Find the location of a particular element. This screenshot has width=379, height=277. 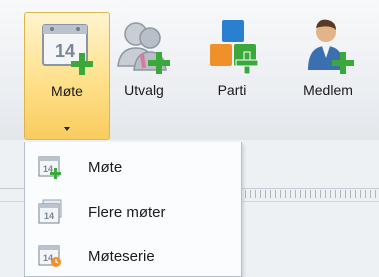

utvalg-ribbon-button: Utvalg is located at coordinates (144, 59).